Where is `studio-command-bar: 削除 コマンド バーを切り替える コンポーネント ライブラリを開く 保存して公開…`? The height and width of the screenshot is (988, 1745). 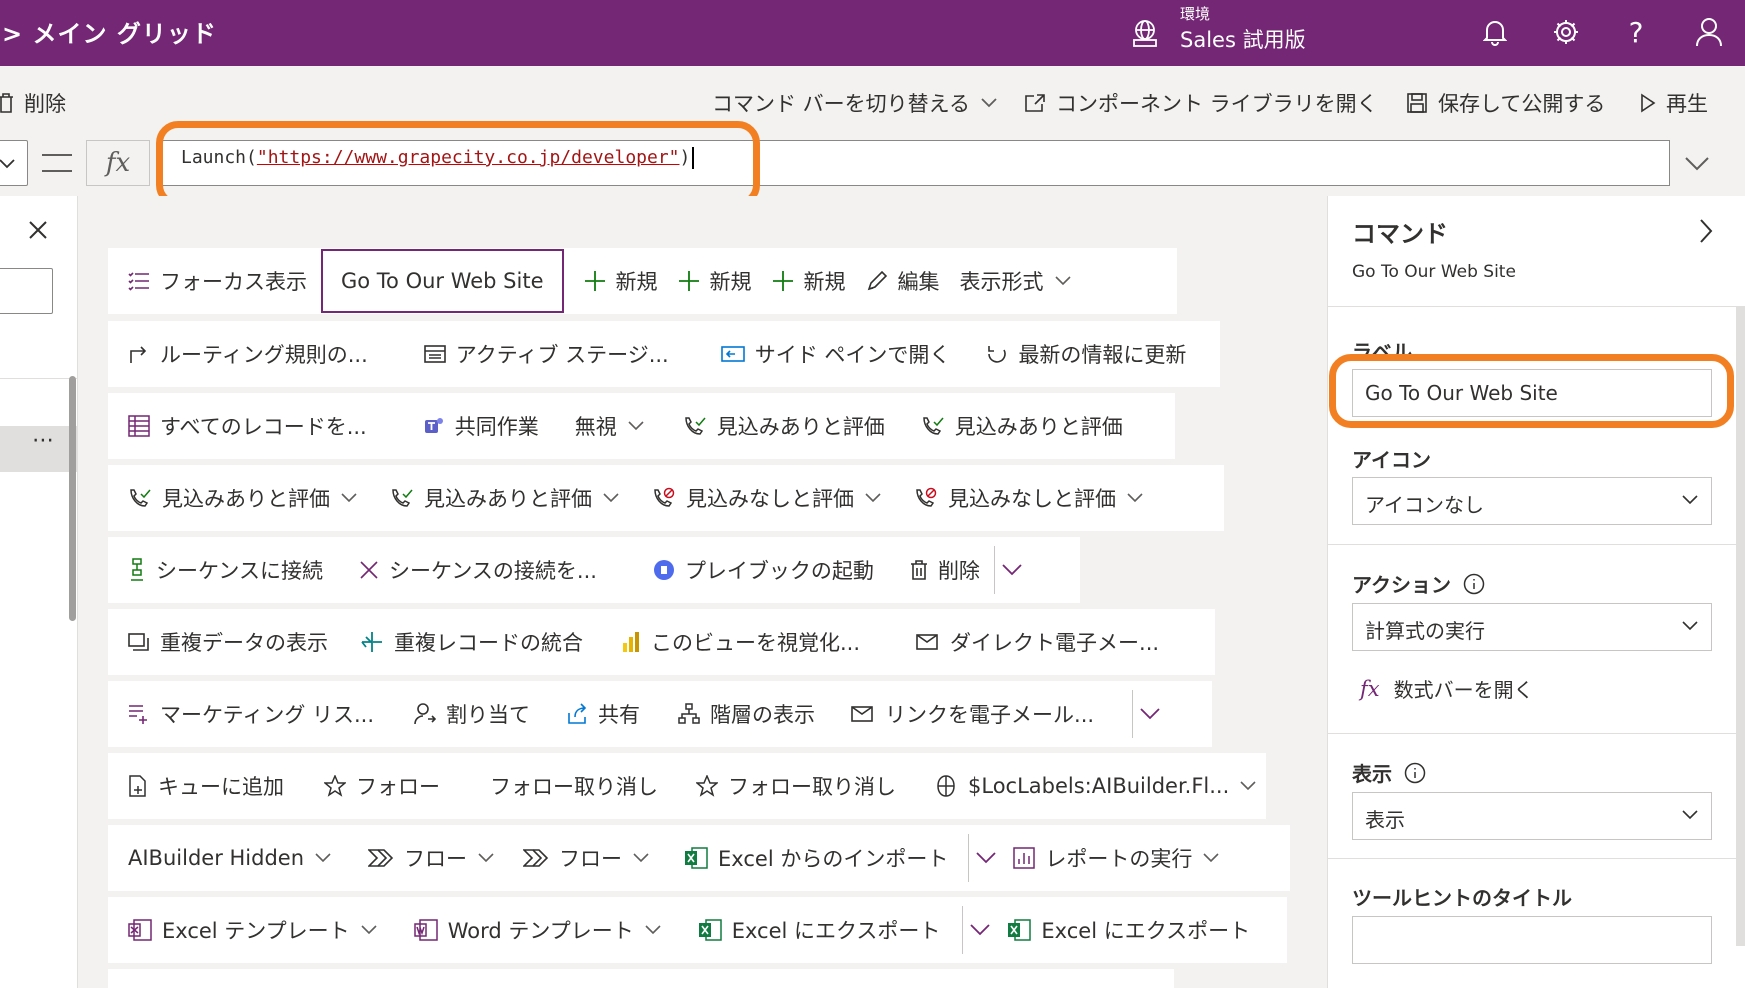
studio-command-bar: 削除 コマンド バーを切り替える コンポーネント ライブラリを開く 保存して公開… is located at coordinates (872, 101).